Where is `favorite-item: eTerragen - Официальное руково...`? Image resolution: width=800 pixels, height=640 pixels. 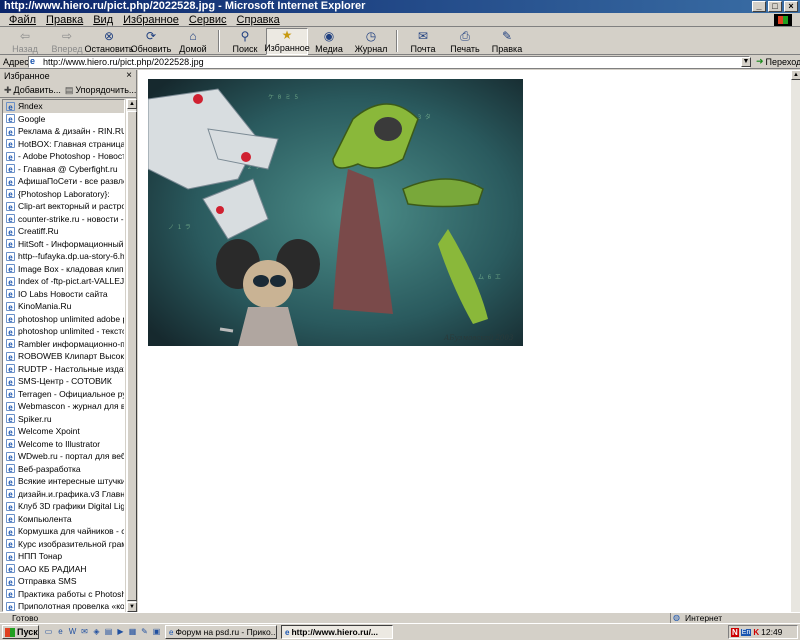
favorite-item: eTerragen - Официальное руково... is located at coordinates (63, 394).